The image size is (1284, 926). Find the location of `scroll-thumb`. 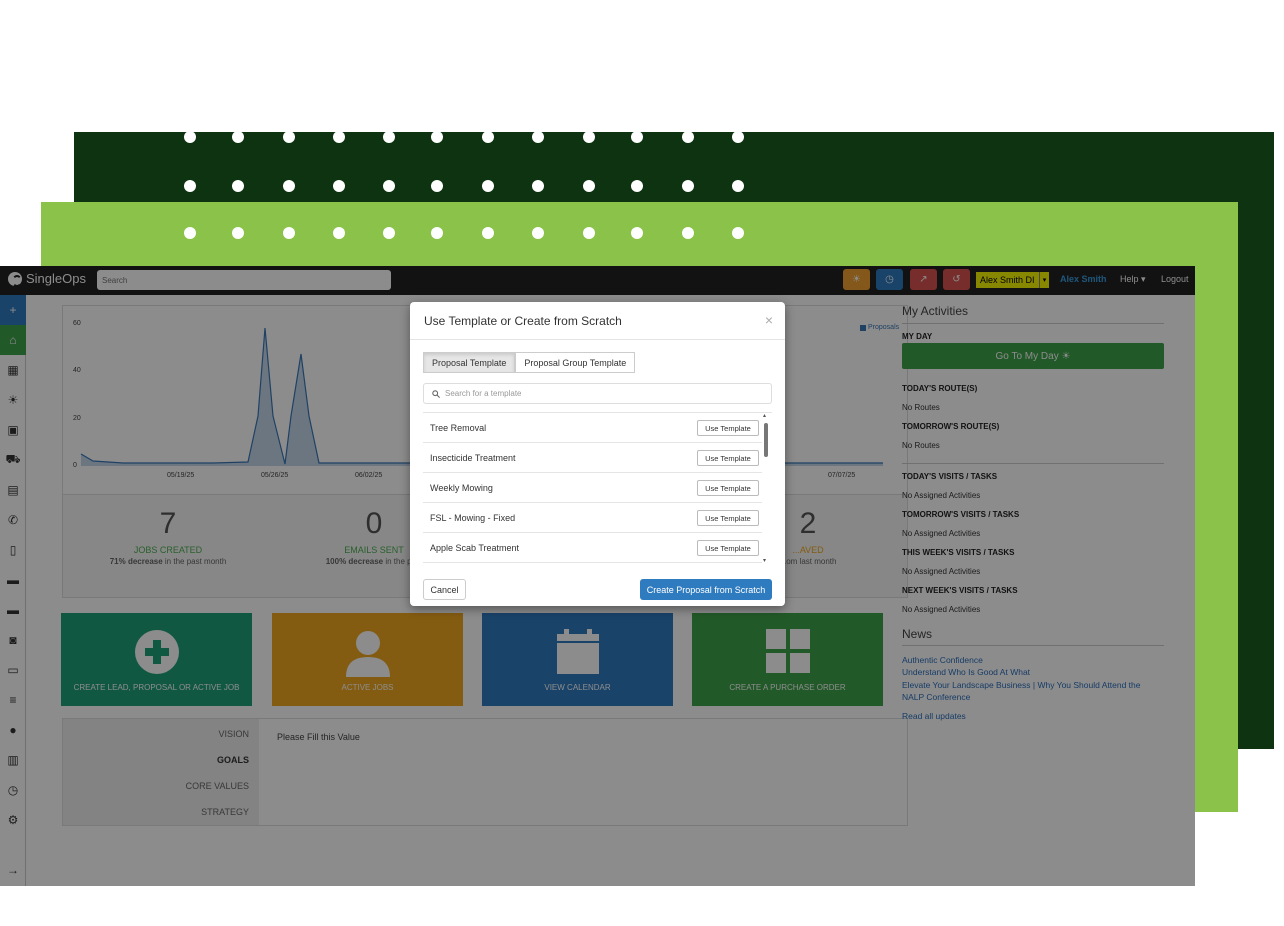

scroll-thumb is located at coordinates (766, 440).